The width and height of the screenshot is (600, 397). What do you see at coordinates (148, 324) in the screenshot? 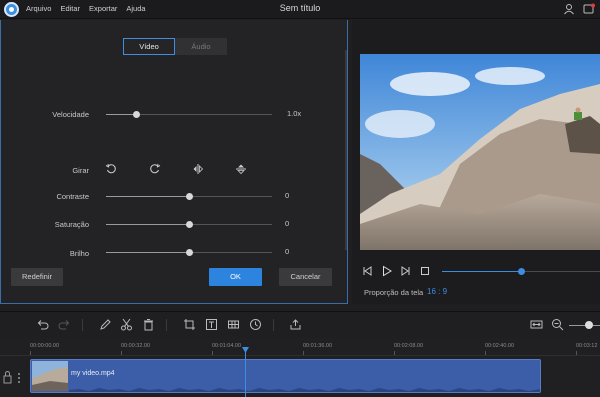
I see `delete-icon` at bounding box center [148, 324].